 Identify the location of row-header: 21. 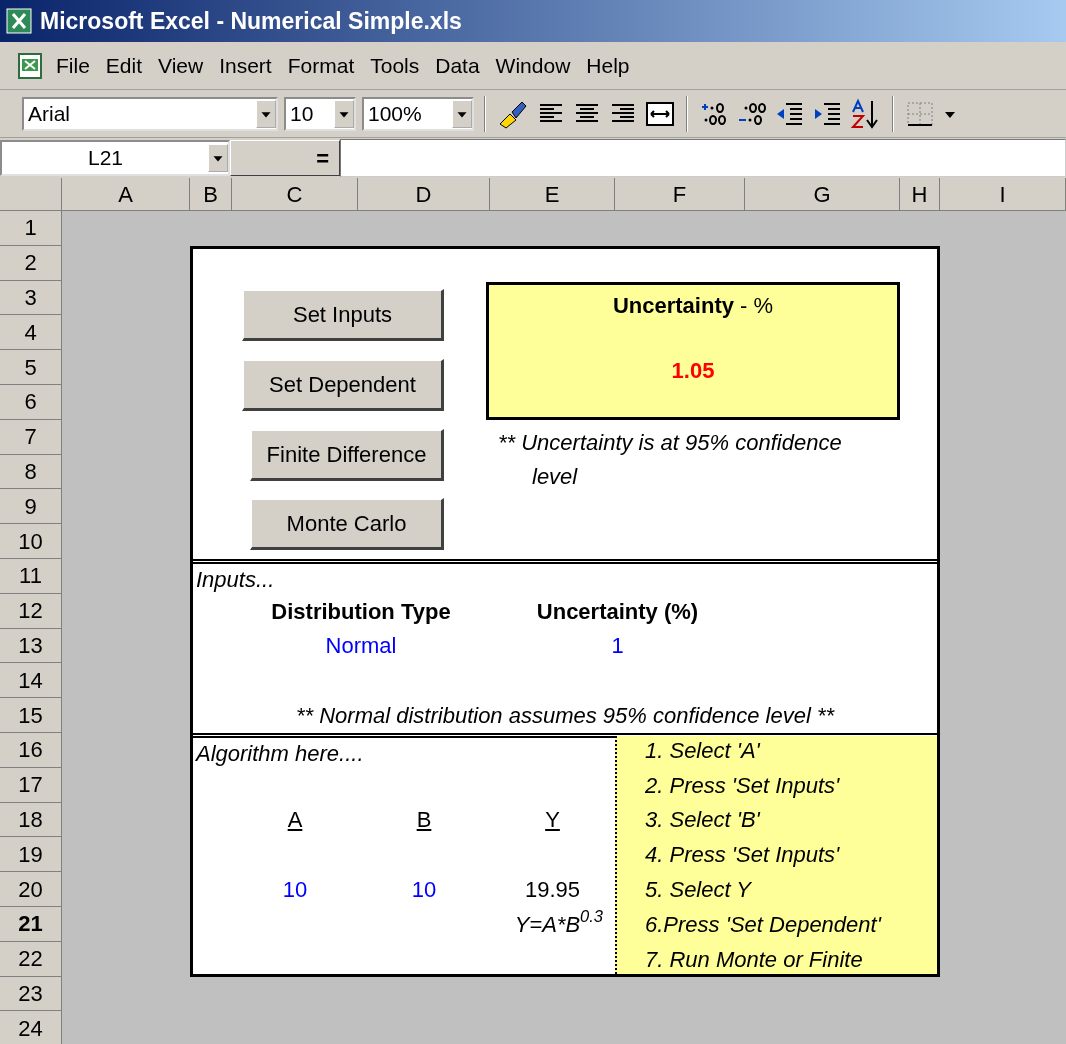
(31, 924).